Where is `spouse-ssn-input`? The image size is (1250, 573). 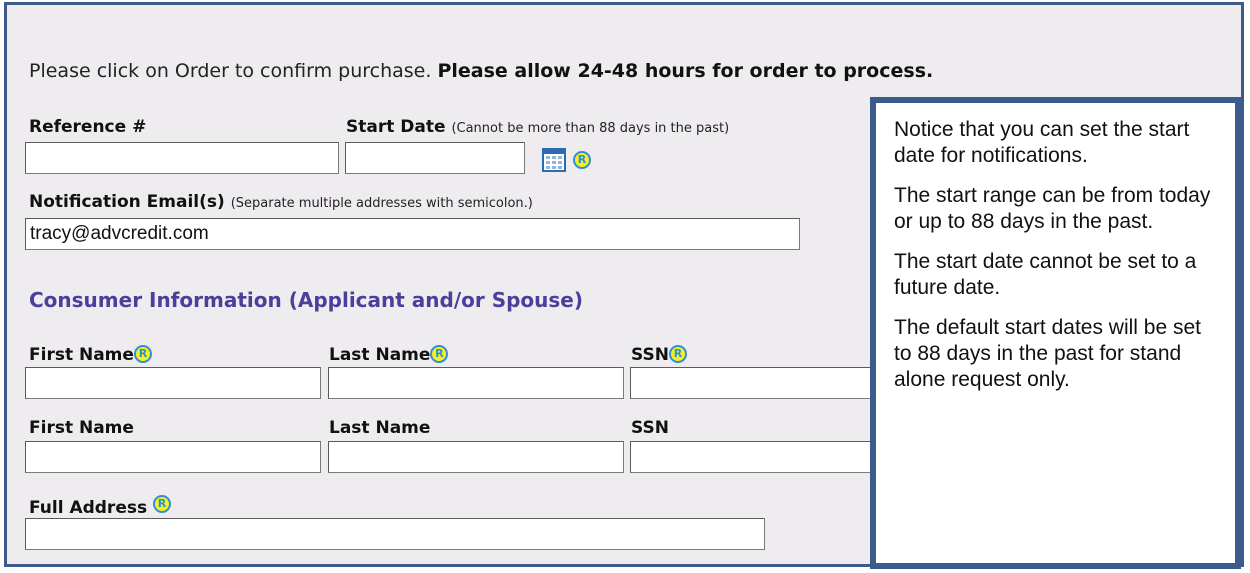
spouse-ssn-input is located at coordinates (755, 457).